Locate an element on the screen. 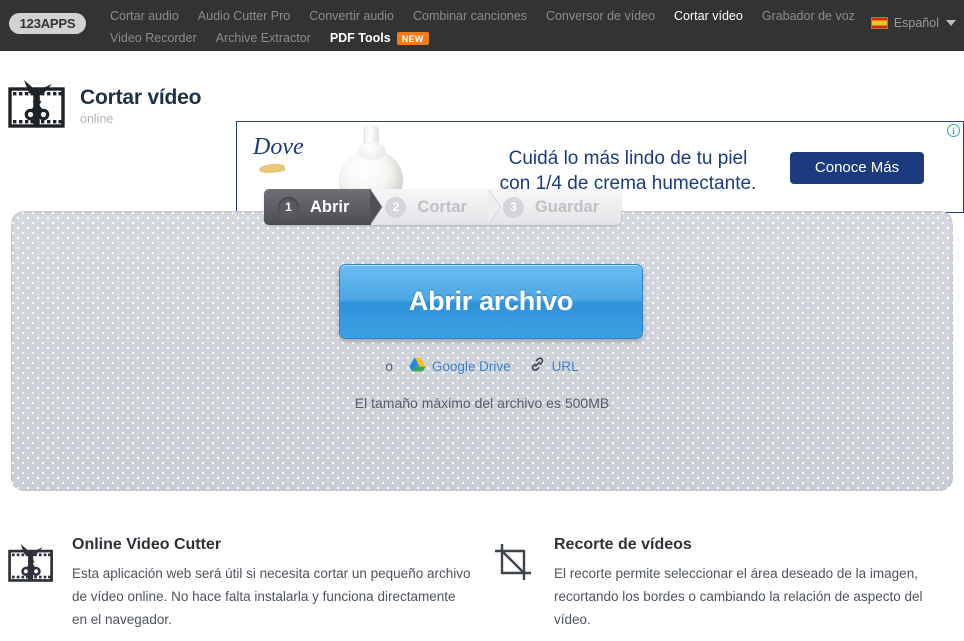 The height and width of the screenshot is (641, 964). spain-flag-icon is located at coordinates (879, 23).